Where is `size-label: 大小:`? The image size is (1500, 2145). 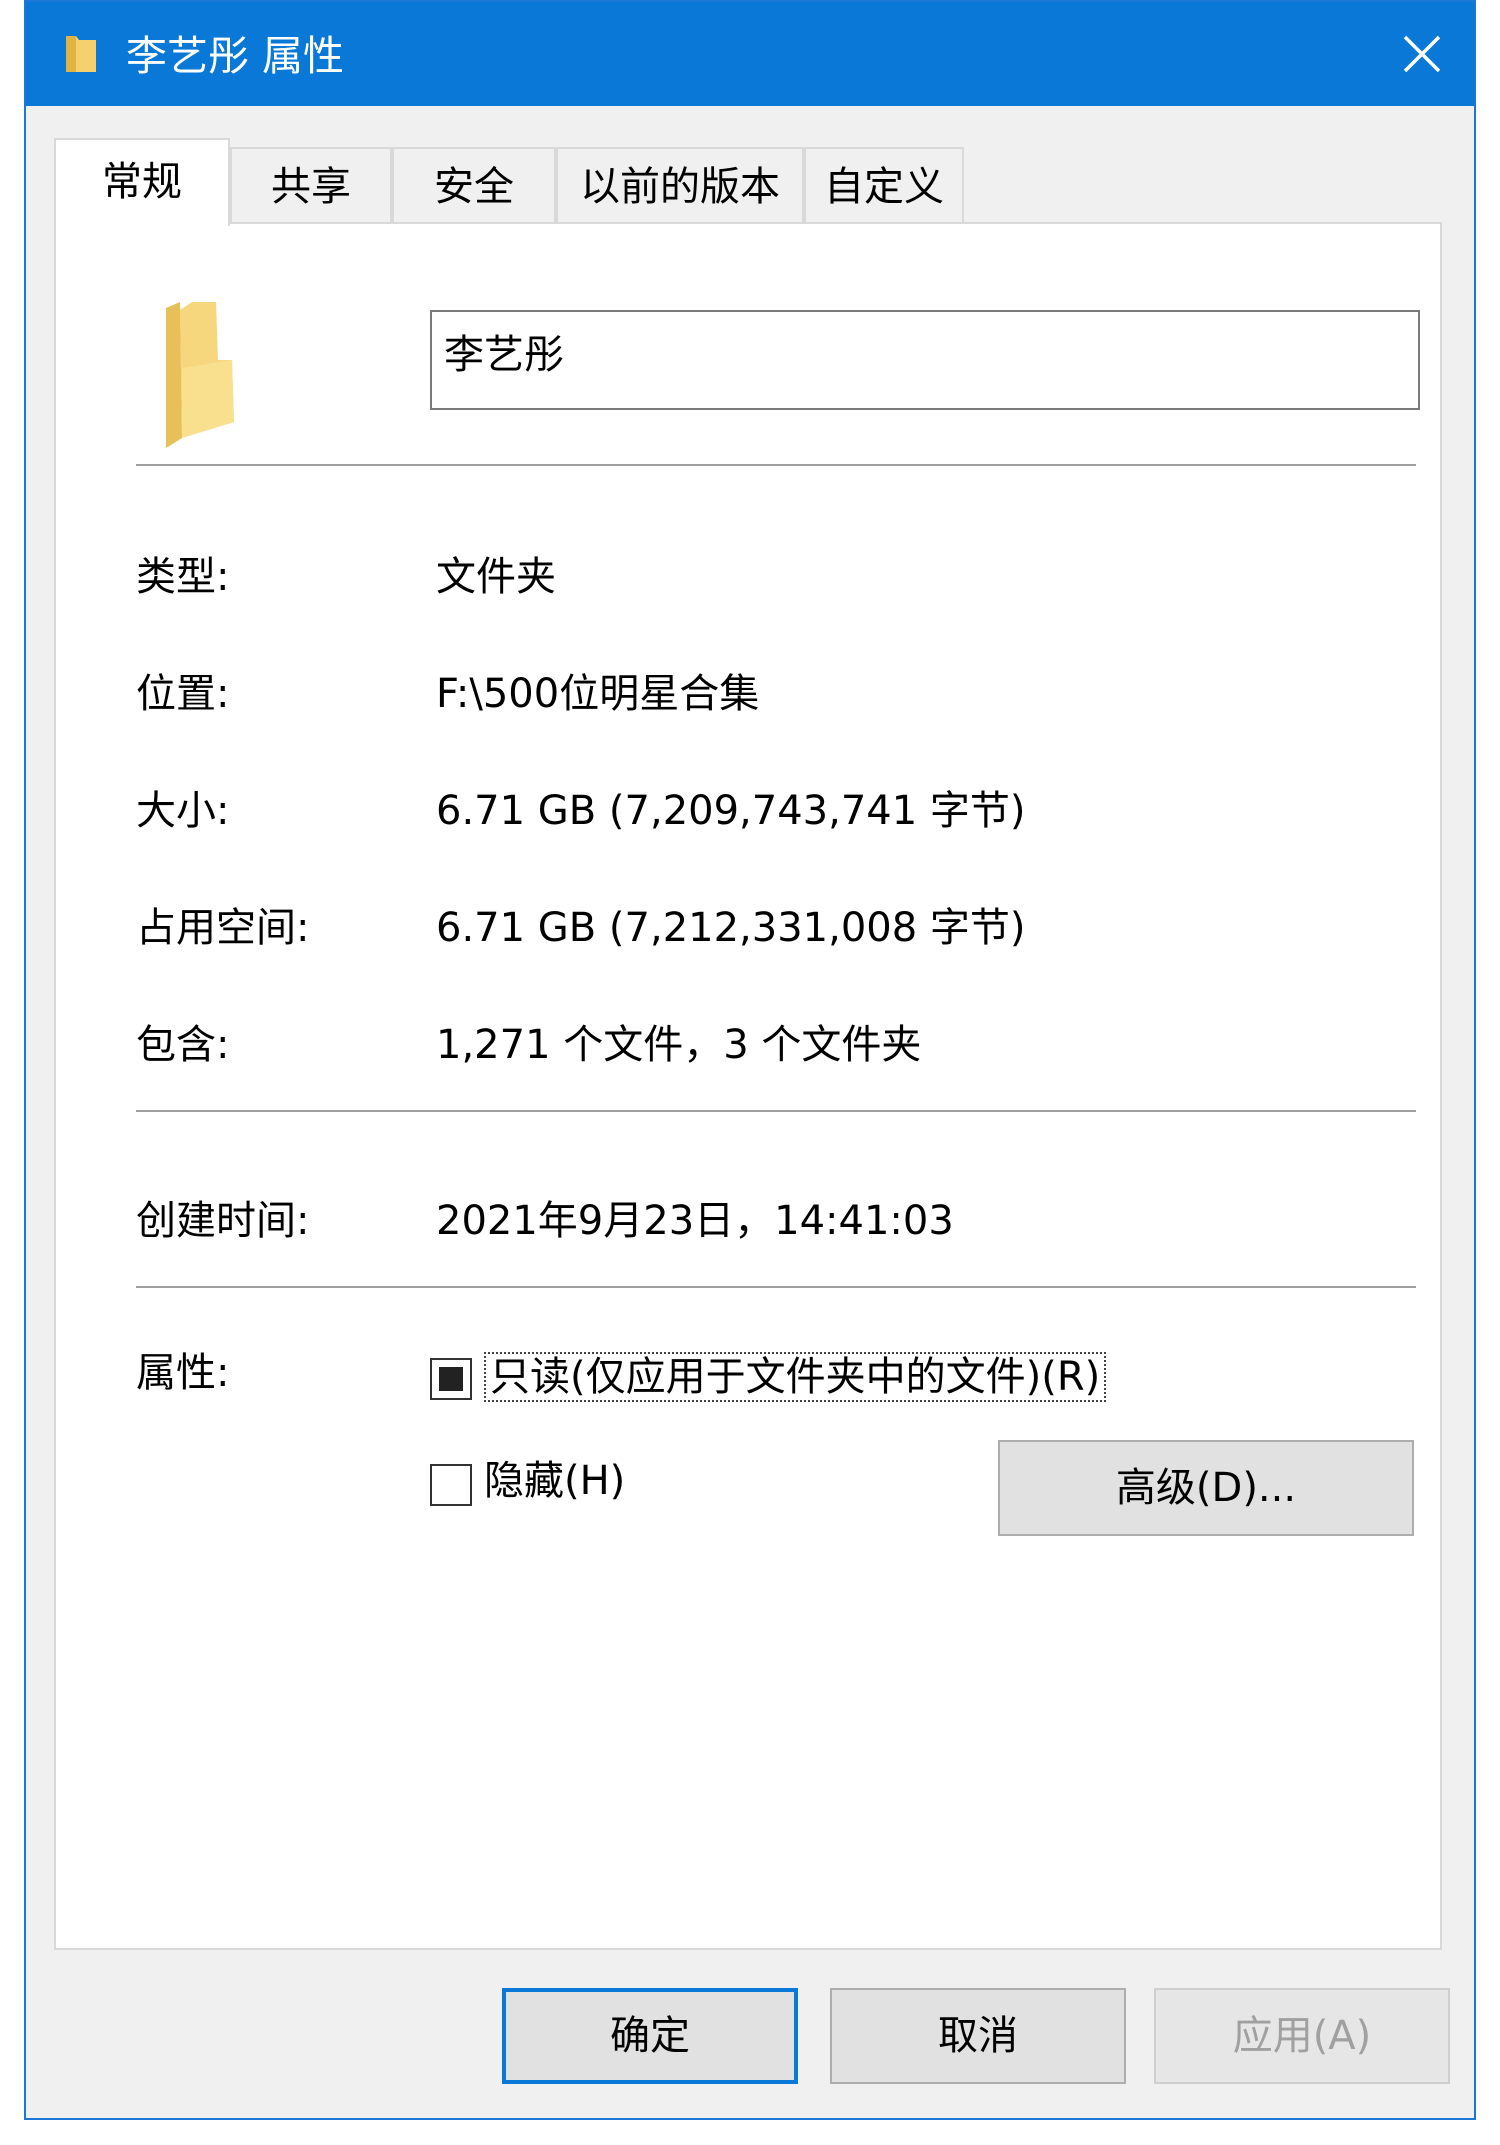
size-label: 大小: is located at coordinates (183, 811).